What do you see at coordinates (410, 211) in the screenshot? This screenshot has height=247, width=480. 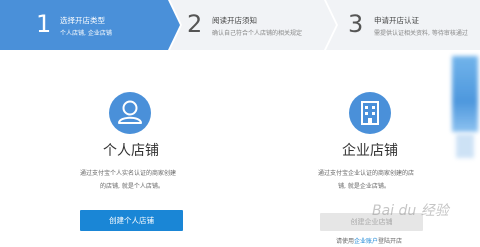 I see `baidu-watermark: Bai du 经验` at bounding box center [410, 211].